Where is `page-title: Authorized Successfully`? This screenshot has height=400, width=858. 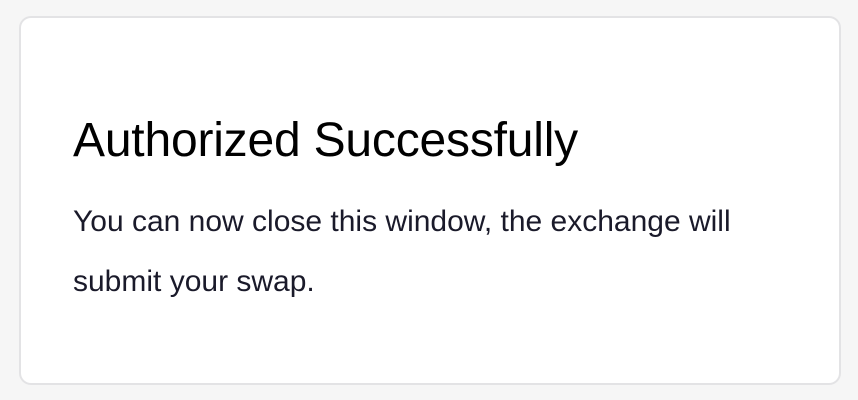
page-title: Authorized Successfully is located at coordinates (325, 140).